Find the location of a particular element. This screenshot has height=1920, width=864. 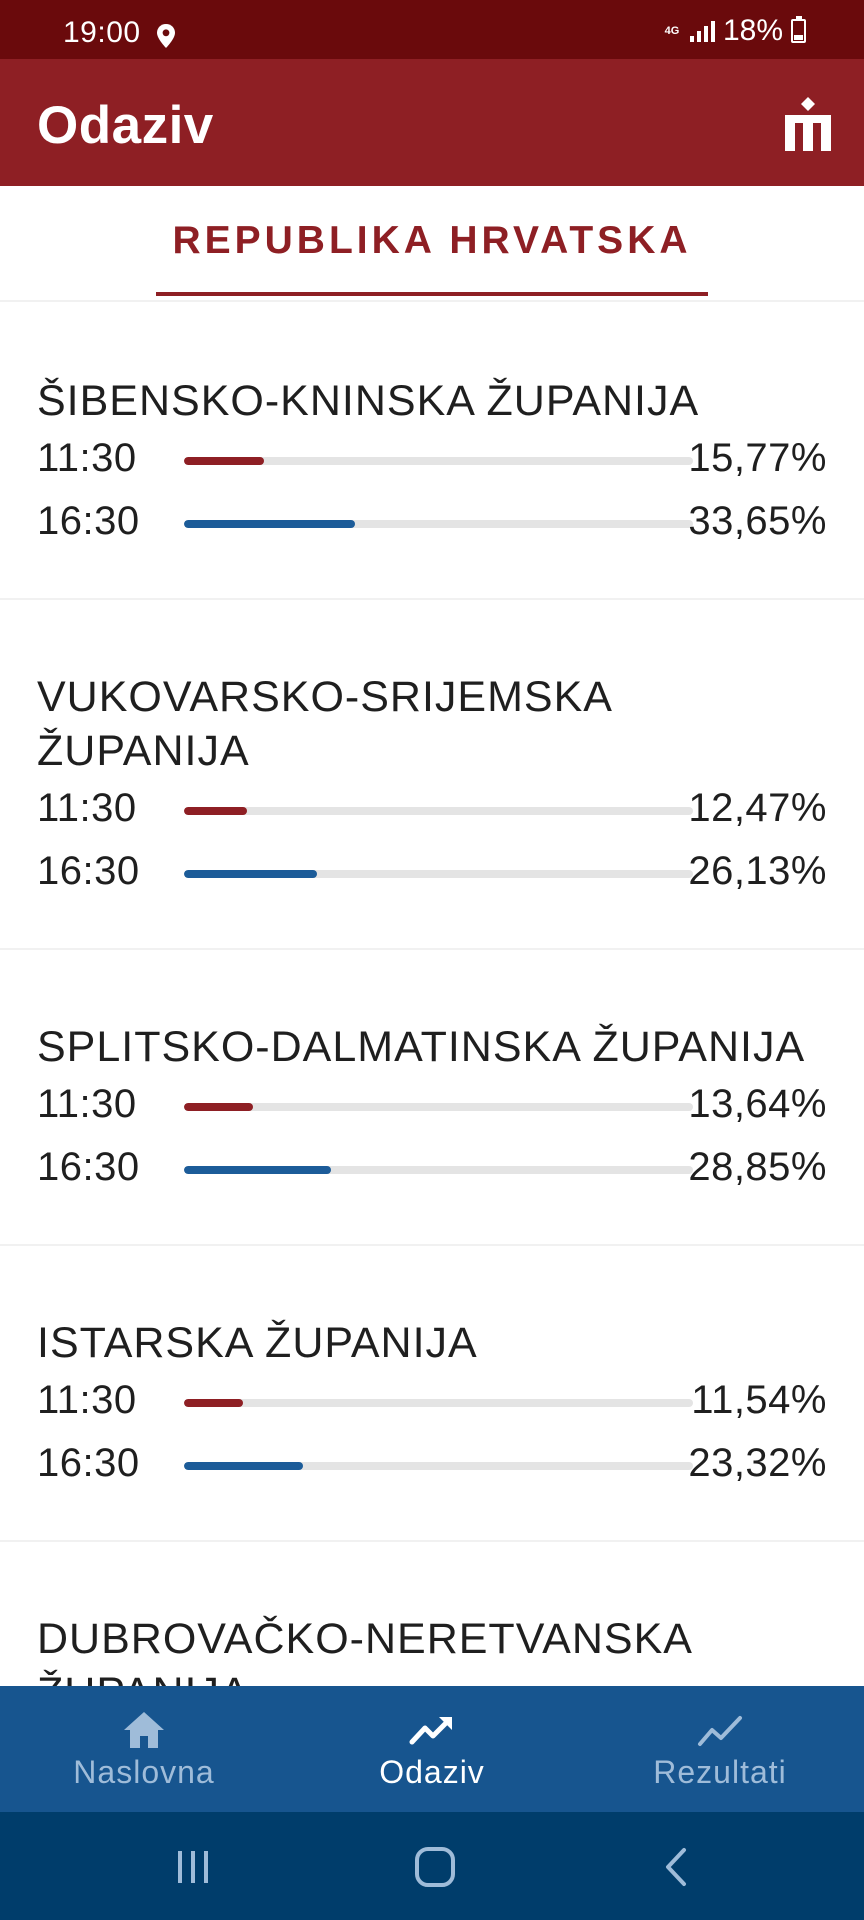

page-title: Odaziv is located at coordinates (125, 125).